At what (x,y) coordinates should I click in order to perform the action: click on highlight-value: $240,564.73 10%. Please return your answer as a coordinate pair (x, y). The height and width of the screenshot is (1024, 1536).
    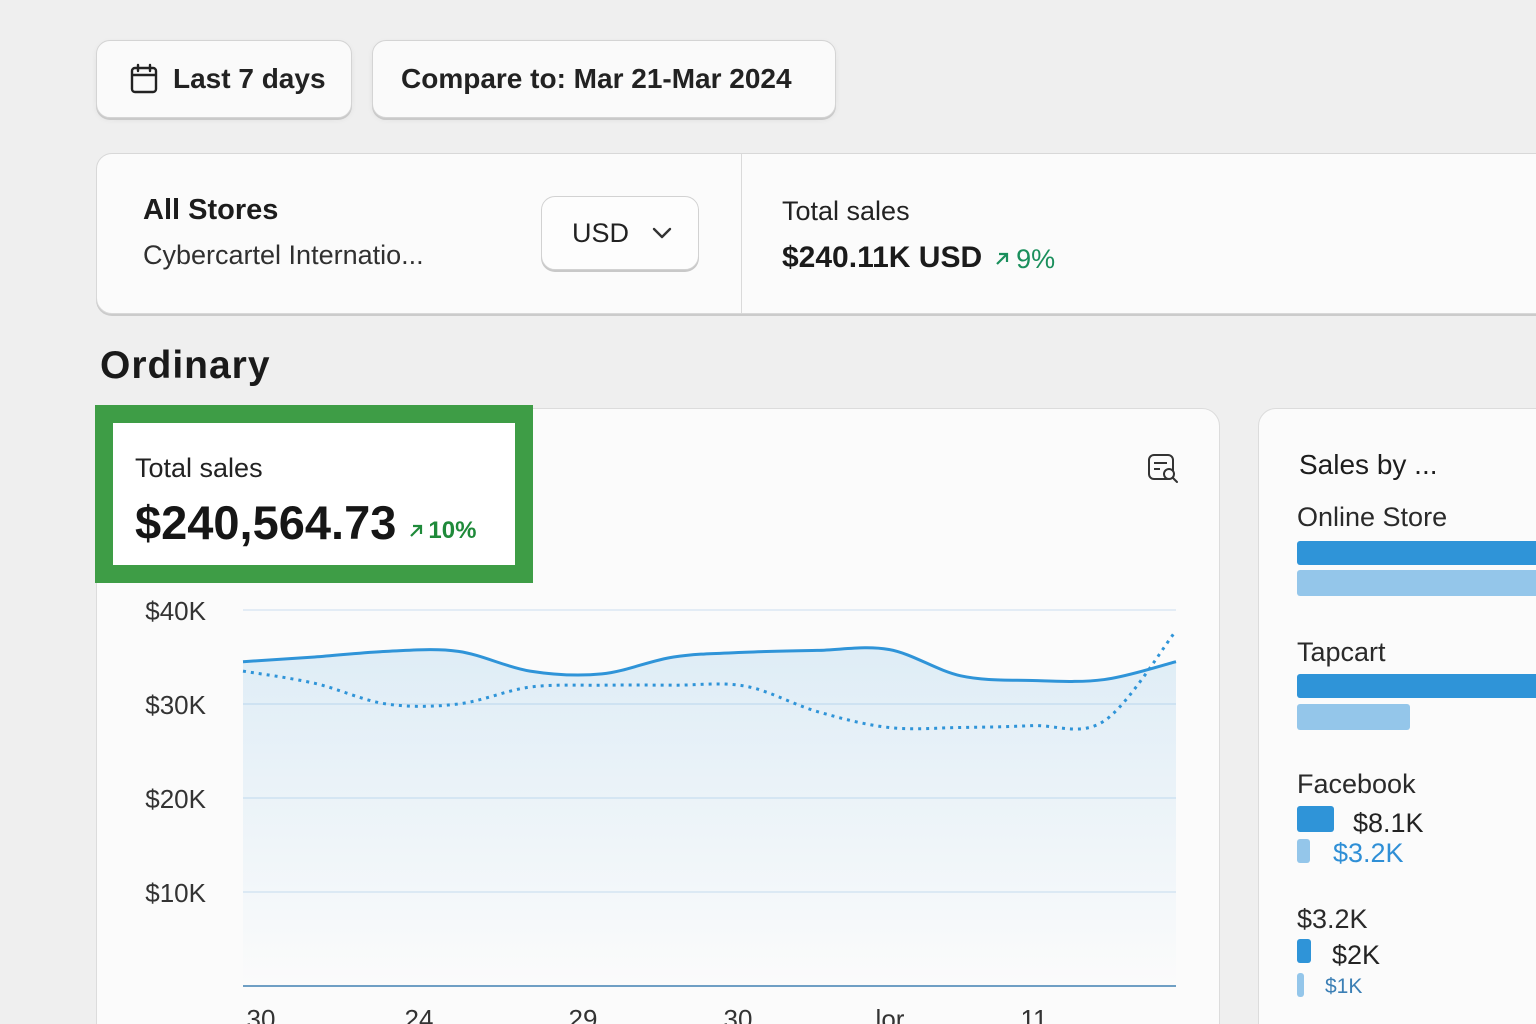
    Looking at the image, I should click on (305, 522).